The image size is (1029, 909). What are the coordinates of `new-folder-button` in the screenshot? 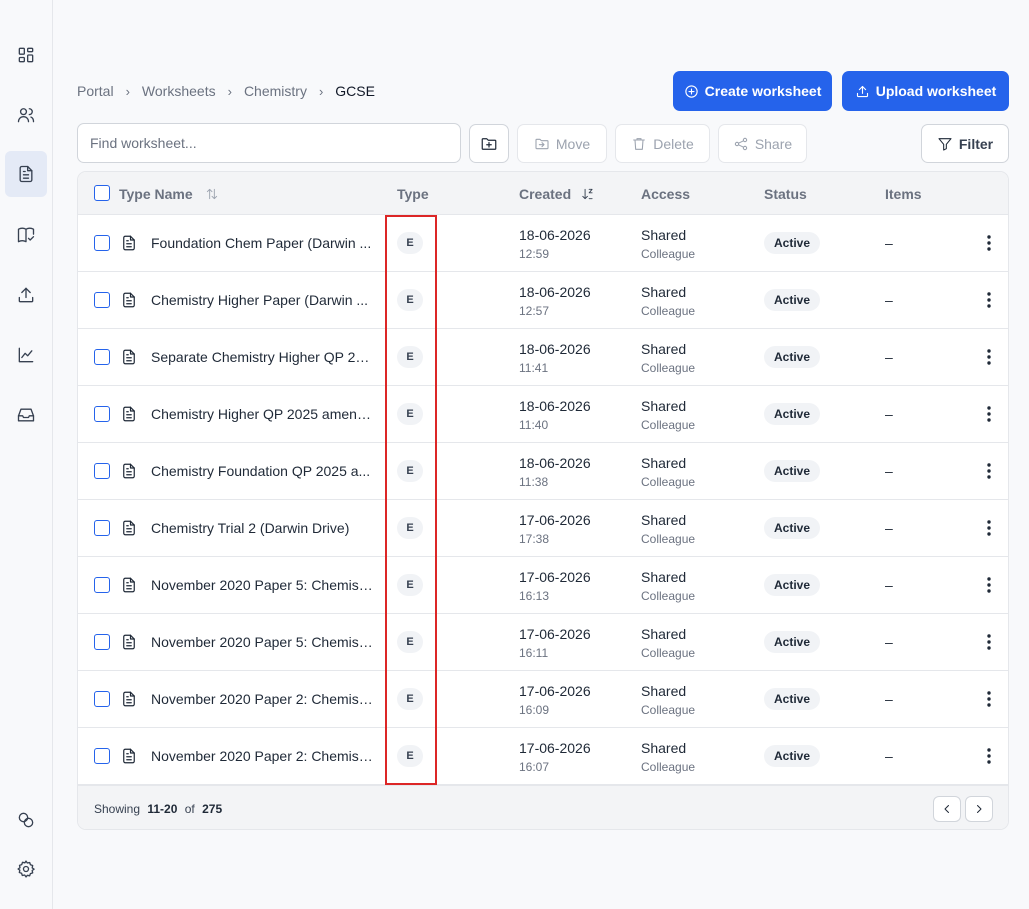 It's located at (489, 143).